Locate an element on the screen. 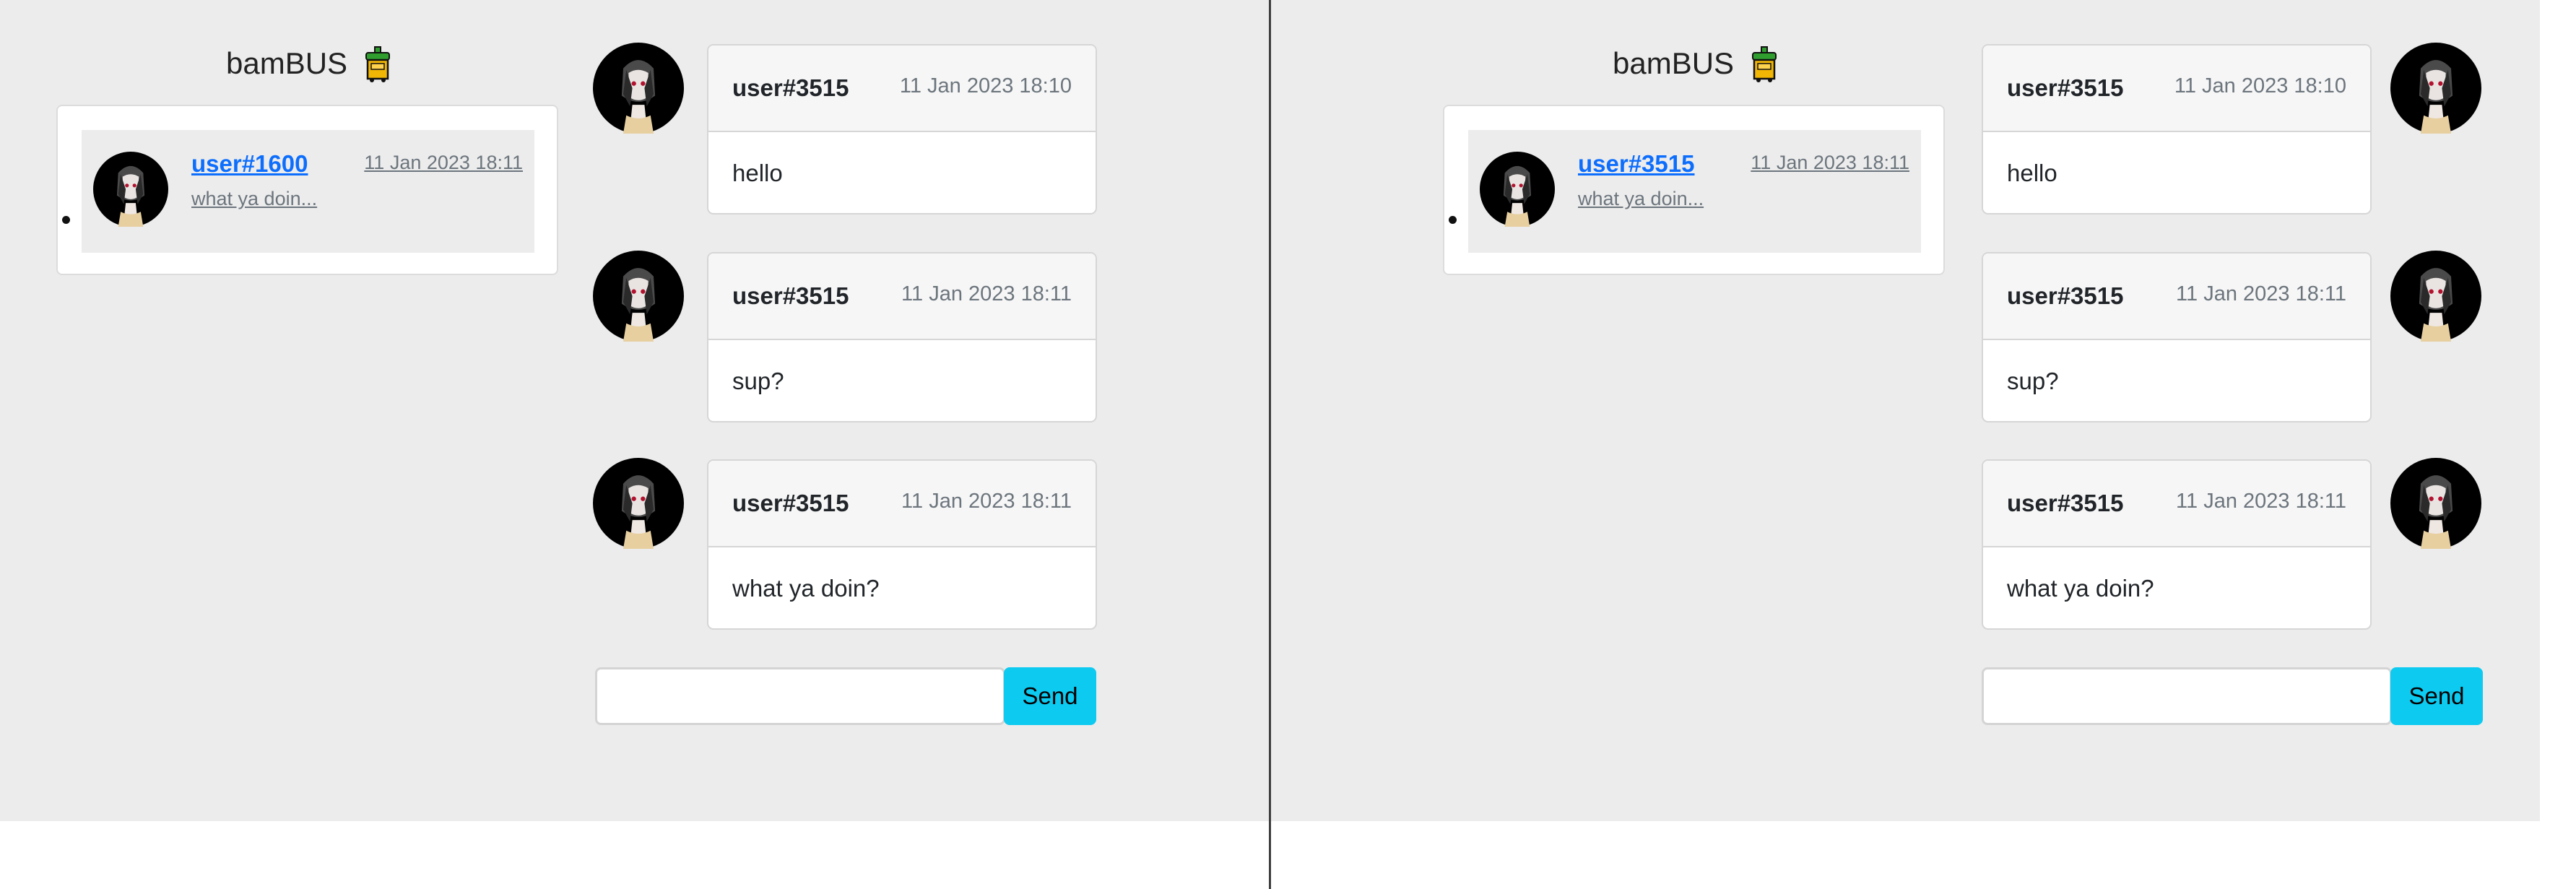 The width and height of the screenshot is (2576, 889). chat-username-link: user#3515 is located at coordinates (1636, 164).